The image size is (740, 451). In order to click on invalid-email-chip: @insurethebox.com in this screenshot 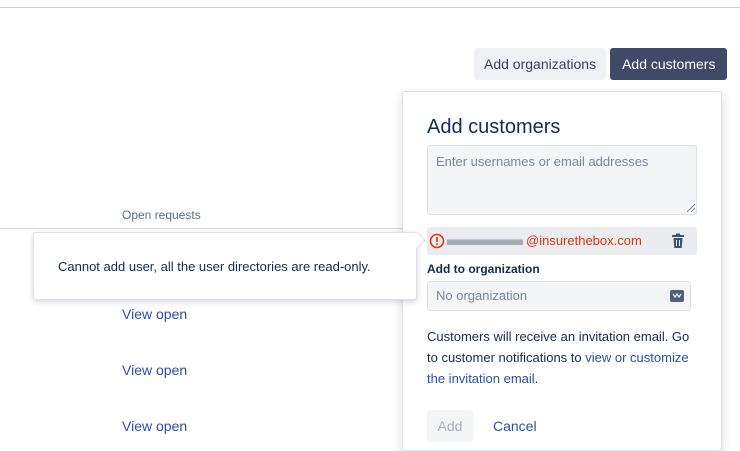, I will do `click(562, 241)`.